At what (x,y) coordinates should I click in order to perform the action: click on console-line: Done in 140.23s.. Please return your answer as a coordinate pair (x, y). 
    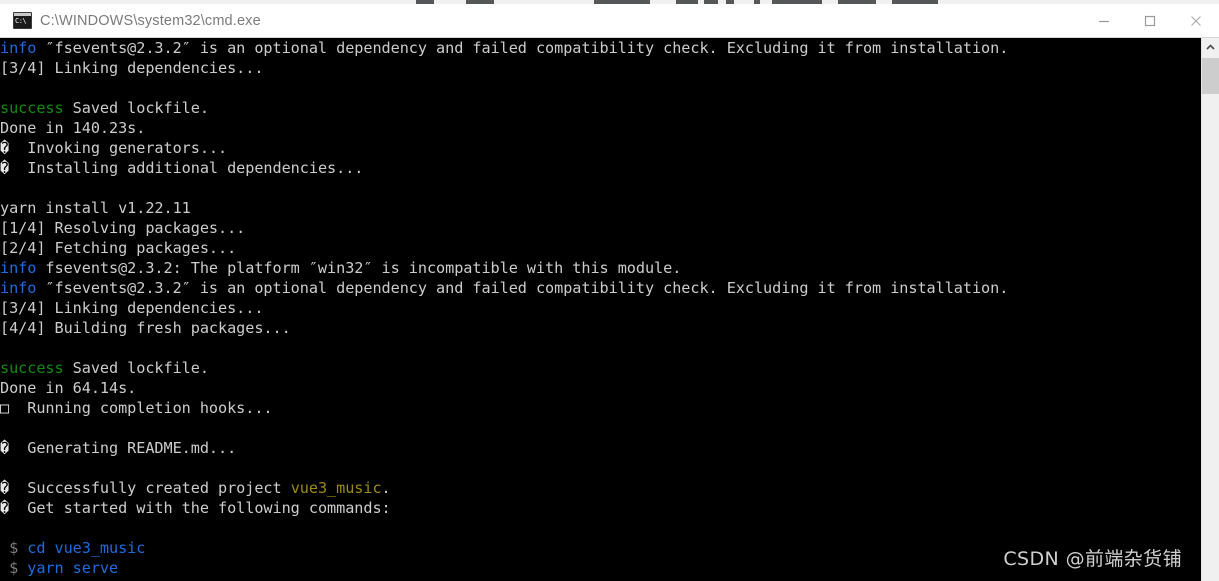
    Looking at the image, I should click on (504, 128).